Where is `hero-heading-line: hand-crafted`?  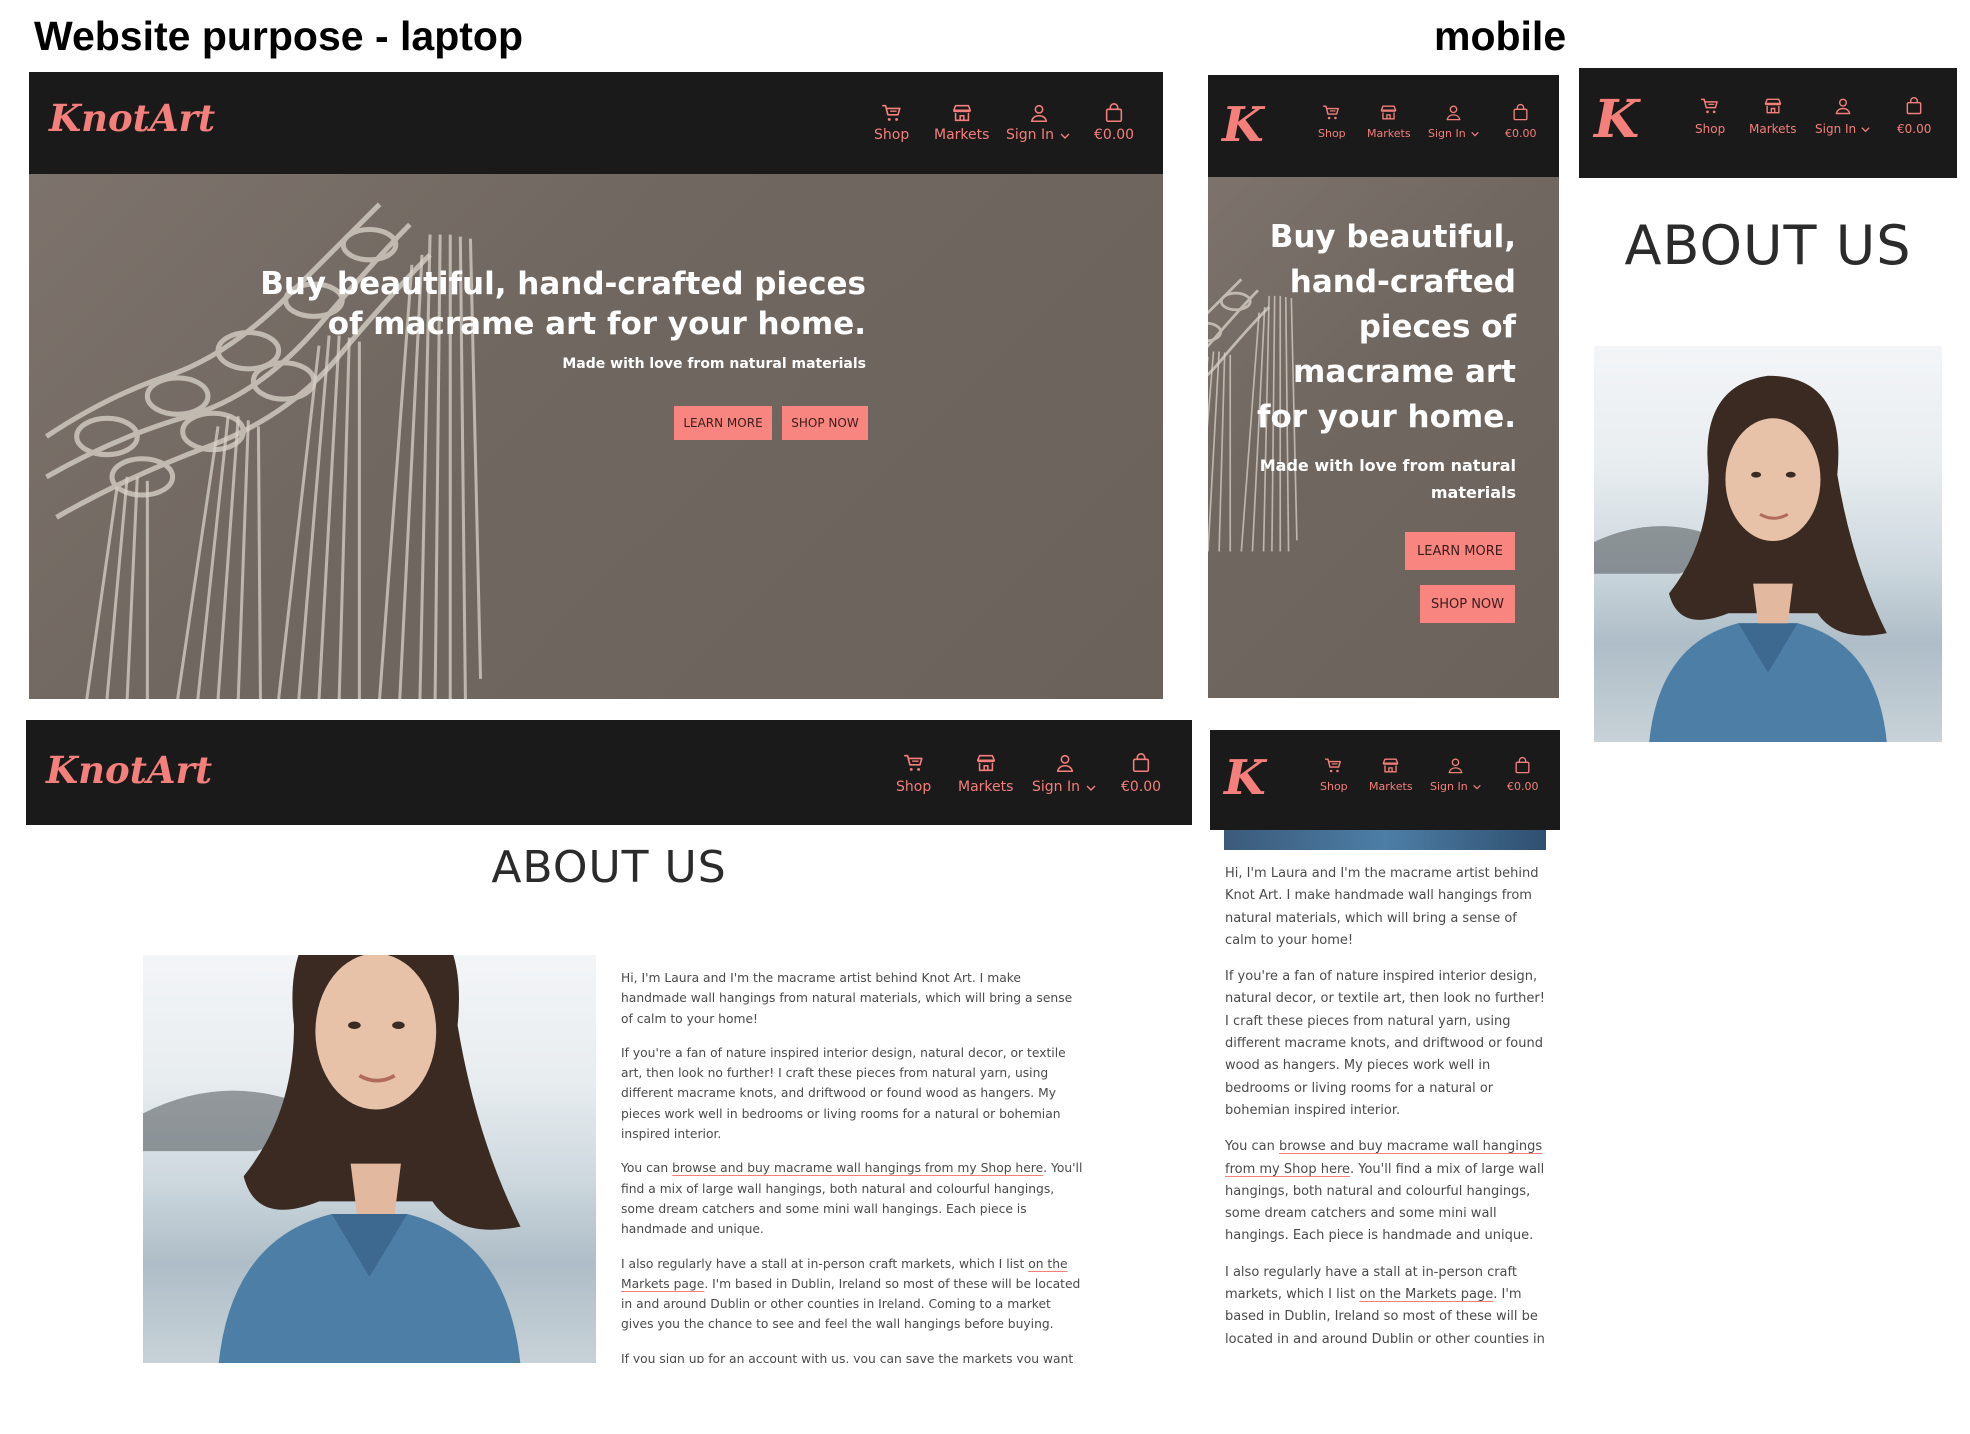 hero-heading-line: hand-crafted is located at coordinates (1402, 282).